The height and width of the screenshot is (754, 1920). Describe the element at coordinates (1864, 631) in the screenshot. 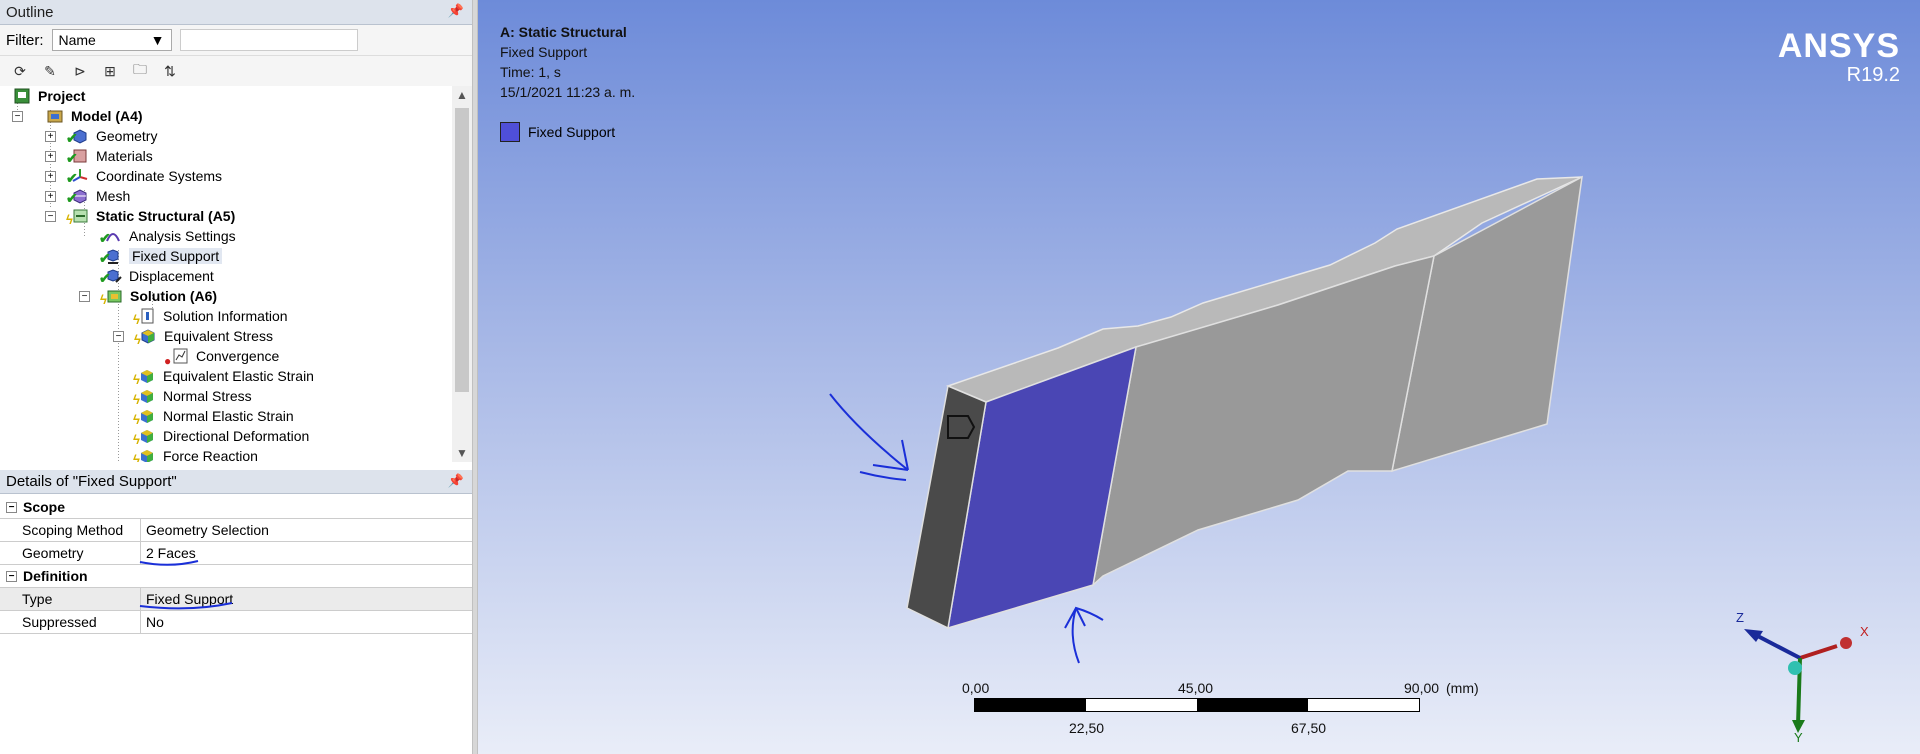

I see `axis-x-label: X` at that location.